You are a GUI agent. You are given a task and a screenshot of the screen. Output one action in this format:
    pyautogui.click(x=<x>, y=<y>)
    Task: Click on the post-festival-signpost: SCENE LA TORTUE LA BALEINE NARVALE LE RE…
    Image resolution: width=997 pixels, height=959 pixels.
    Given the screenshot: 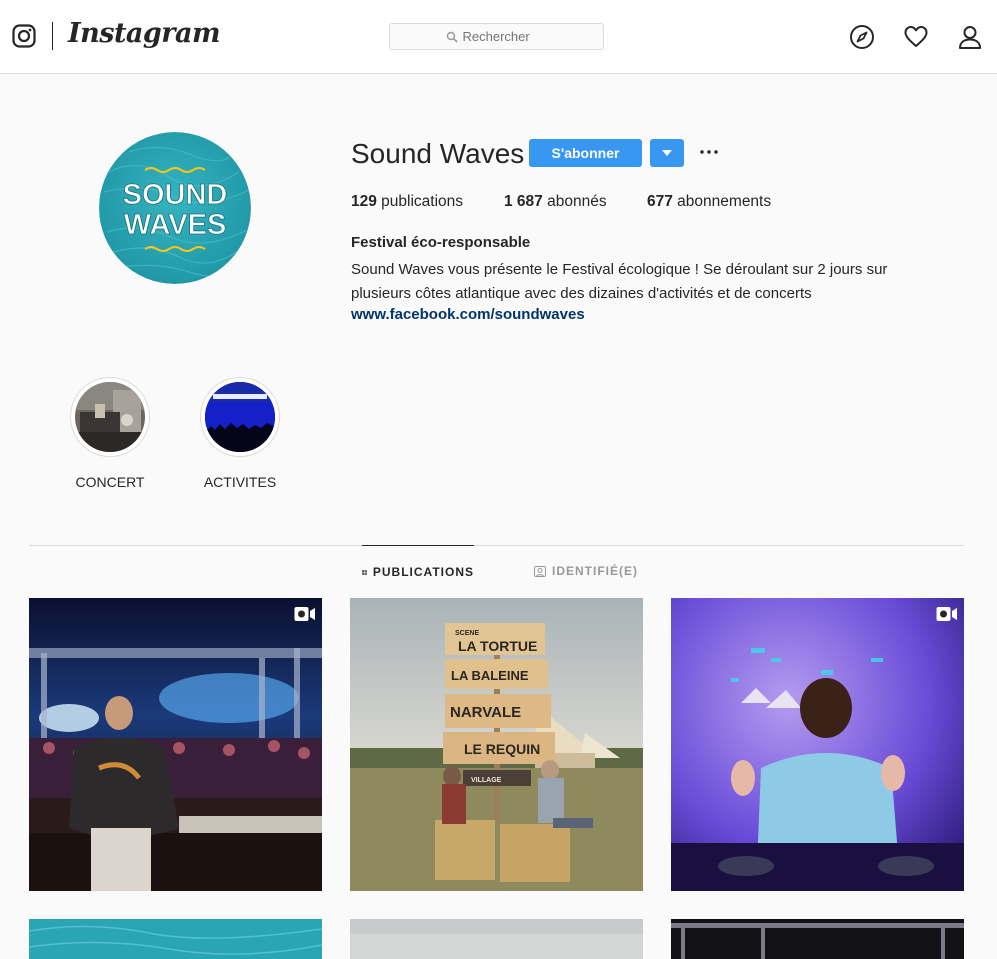 What is the action you would take?
    pyautogui.click(x=496, y=744)
    